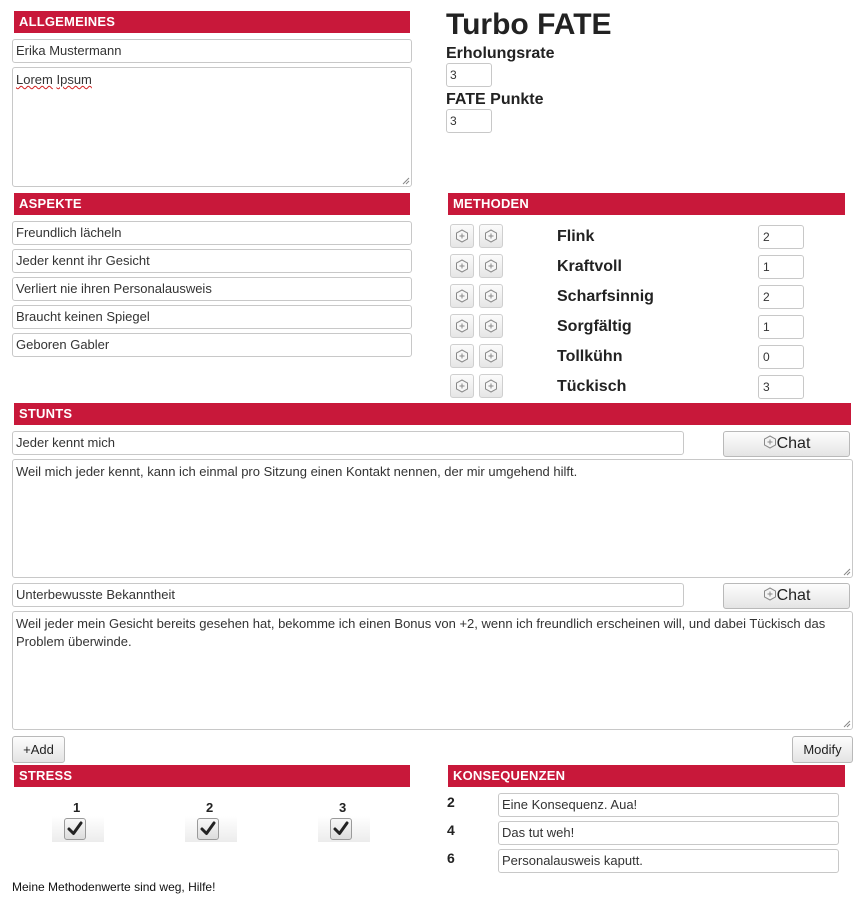 The height and width of the screenshot is (900, 860). I want to click on section-header-allgemeines: ALLGEMEINES, so click(212, 22).